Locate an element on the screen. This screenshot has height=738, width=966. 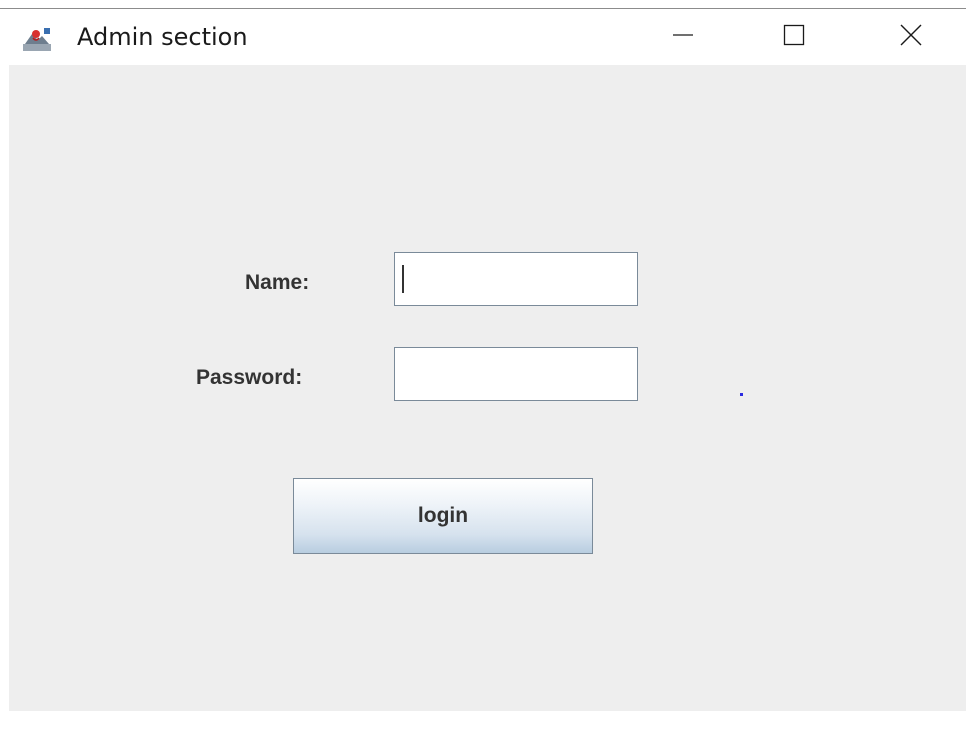
minimize-icon is located at coordinates (683, 37).